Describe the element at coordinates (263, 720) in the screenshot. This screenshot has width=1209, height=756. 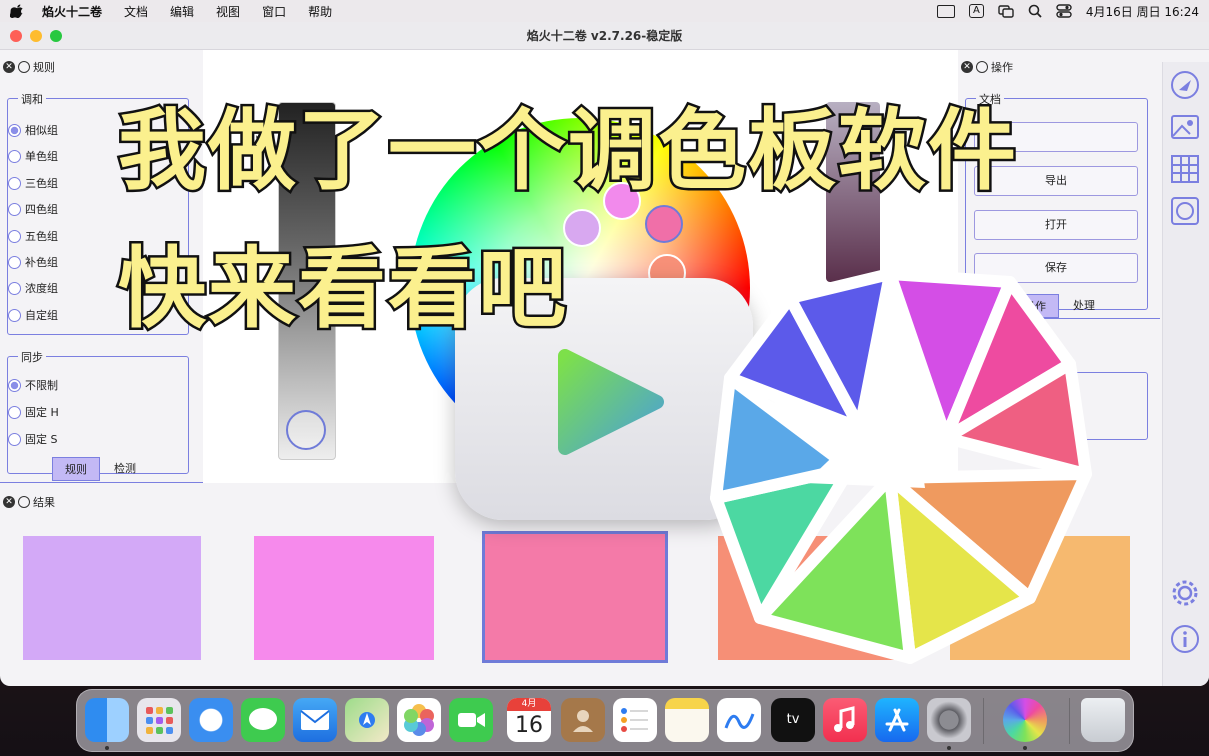
I see `messages-icon` at that location.